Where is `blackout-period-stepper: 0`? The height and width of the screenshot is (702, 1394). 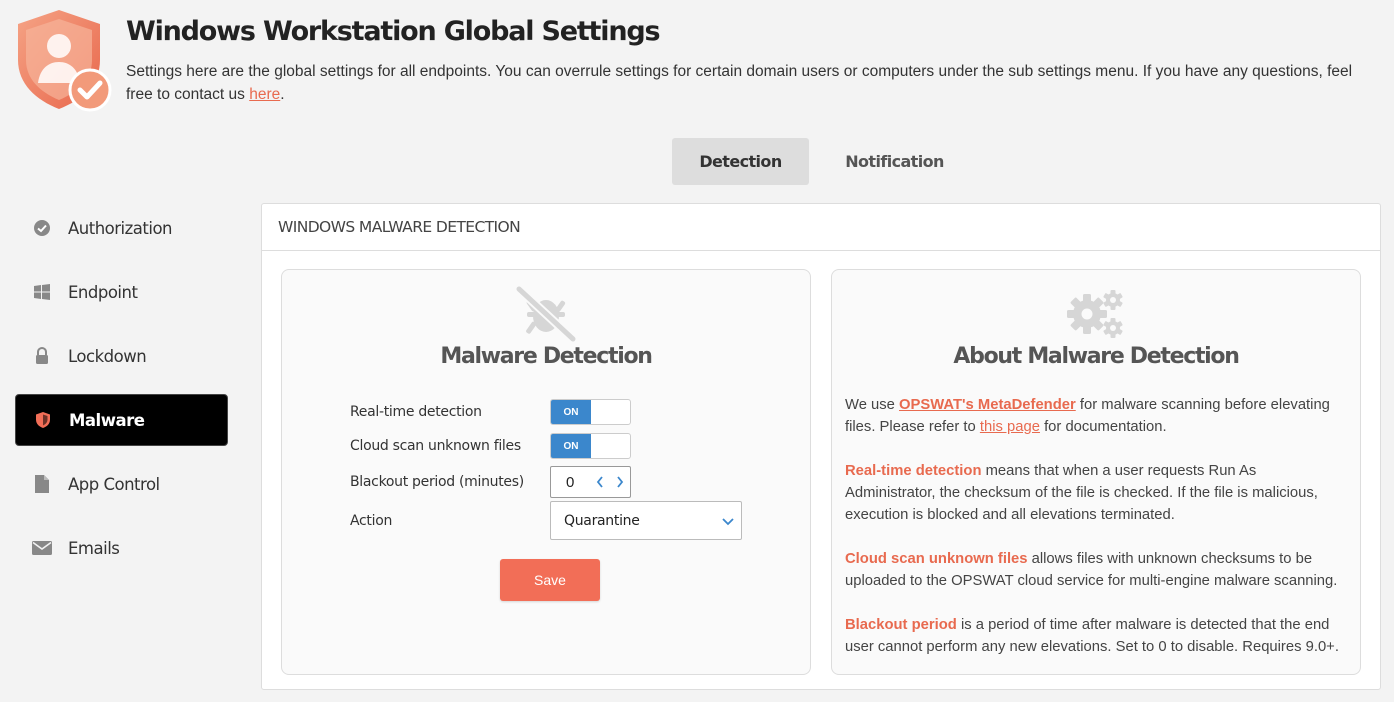
blackout-period-stepper: 0 is located at coordinates (590, 482).